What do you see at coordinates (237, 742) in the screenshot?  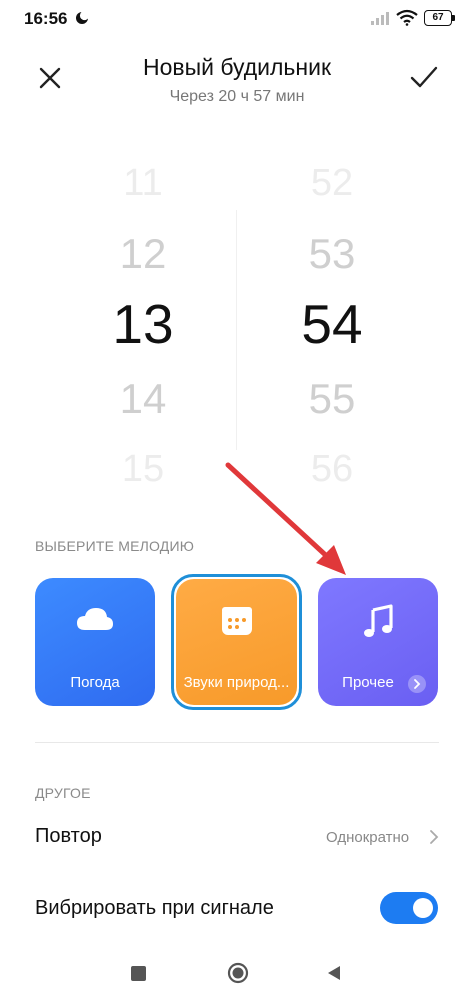 I see `section-divider` at bounding box center [237, 742].